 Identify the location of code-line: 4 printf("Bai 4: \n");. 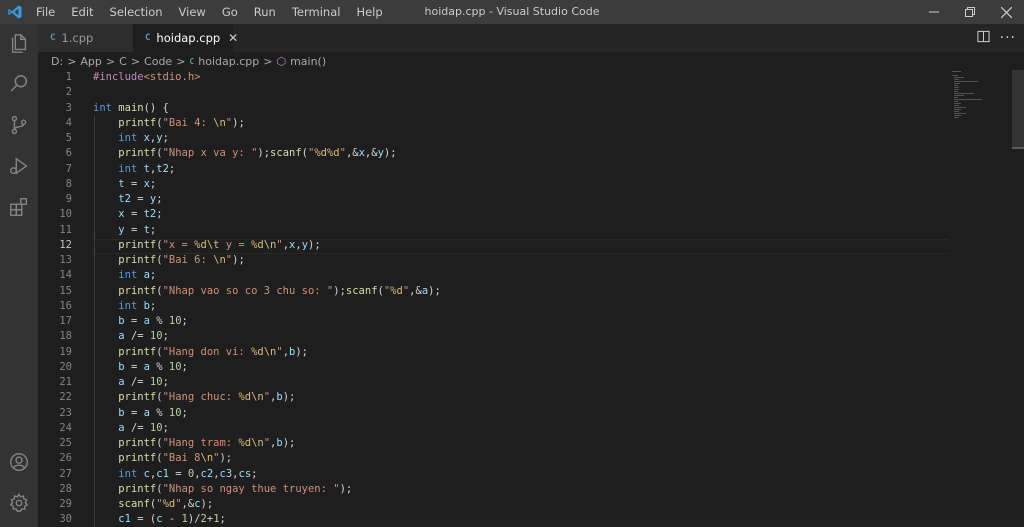
(494, 123).